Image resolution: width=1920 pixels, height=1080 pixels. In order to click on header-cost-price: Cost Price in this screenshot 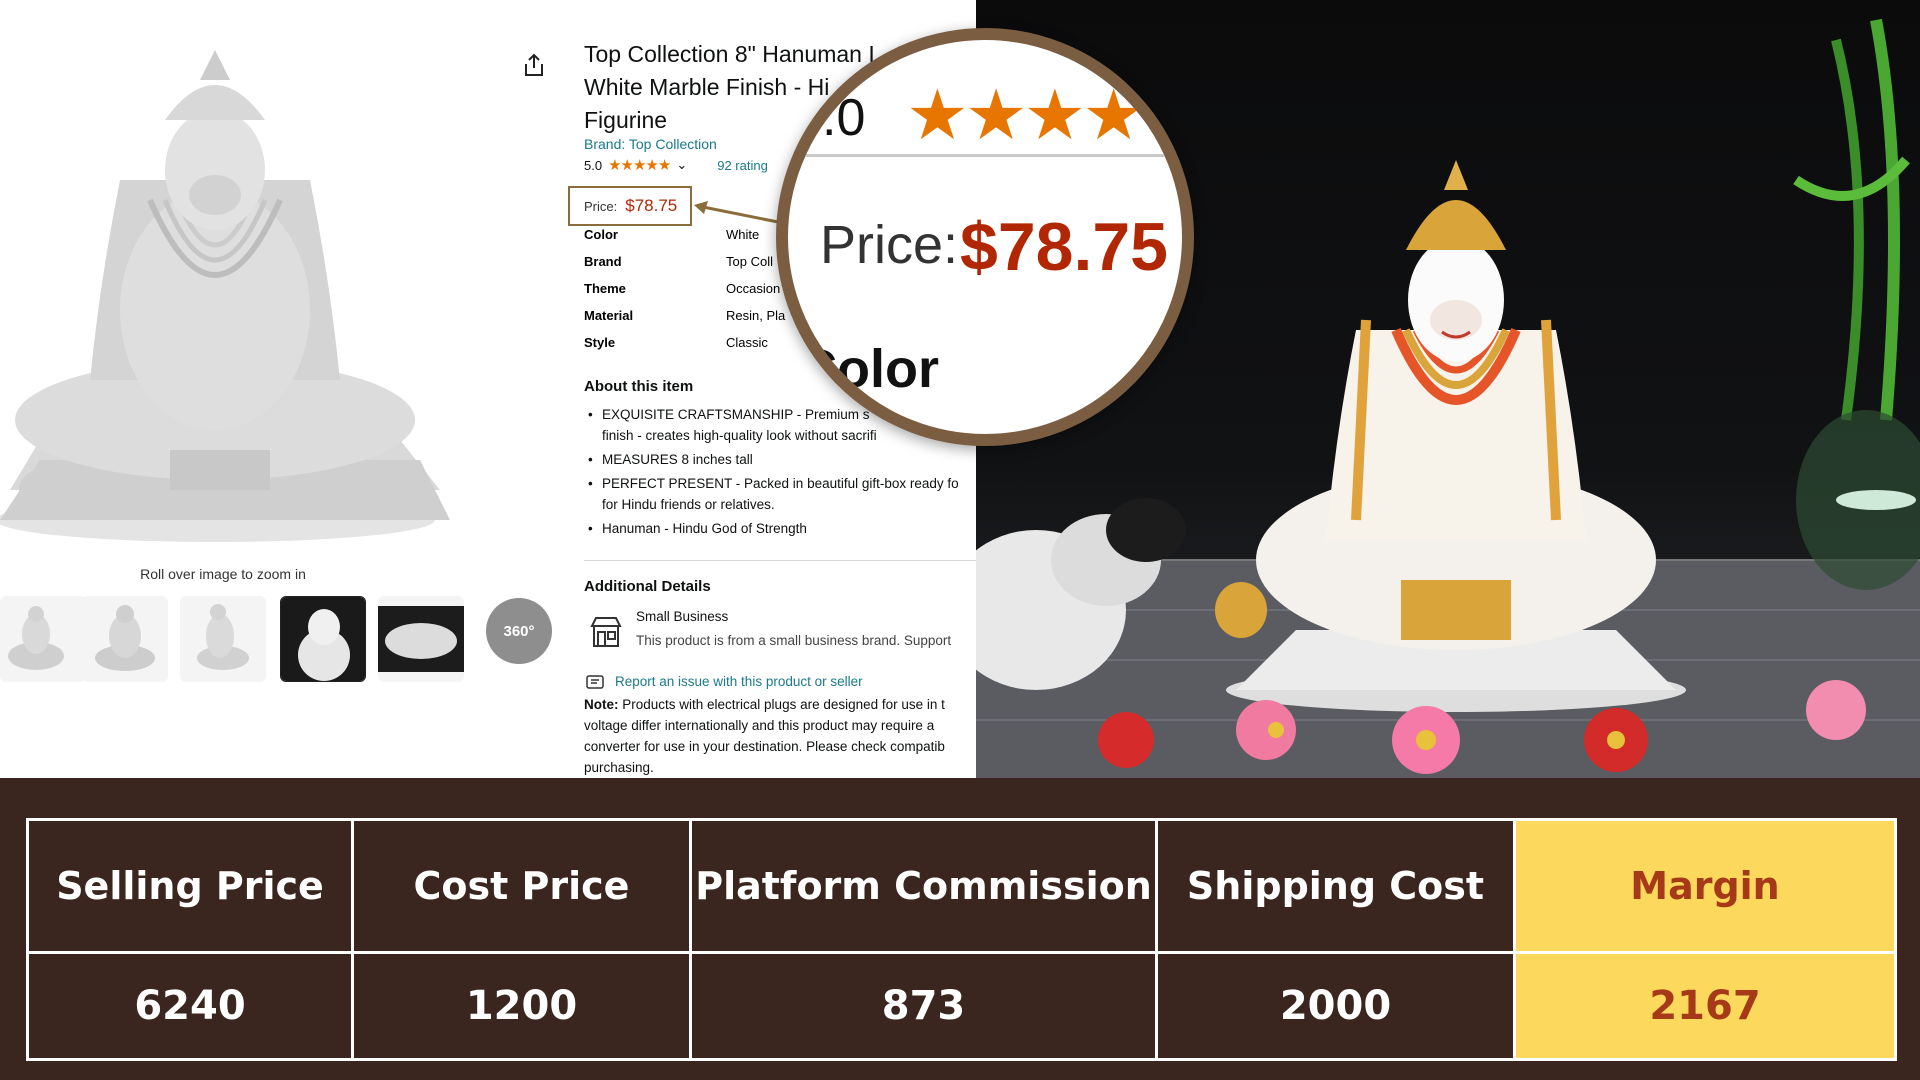, I will do `click(521, 886)`.